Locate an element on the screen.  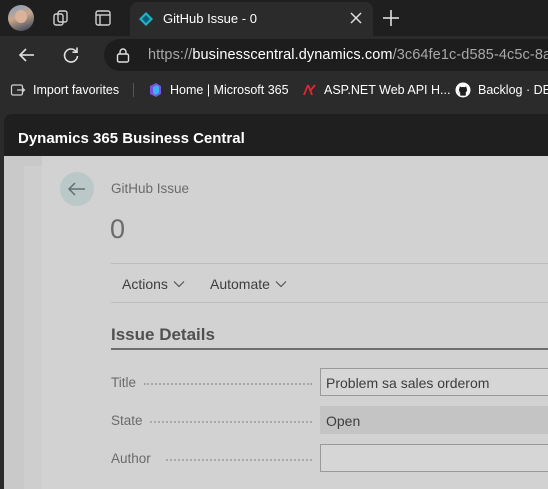
active-tab: GitHub Issue - 0 is located at coordinates (251, 19).